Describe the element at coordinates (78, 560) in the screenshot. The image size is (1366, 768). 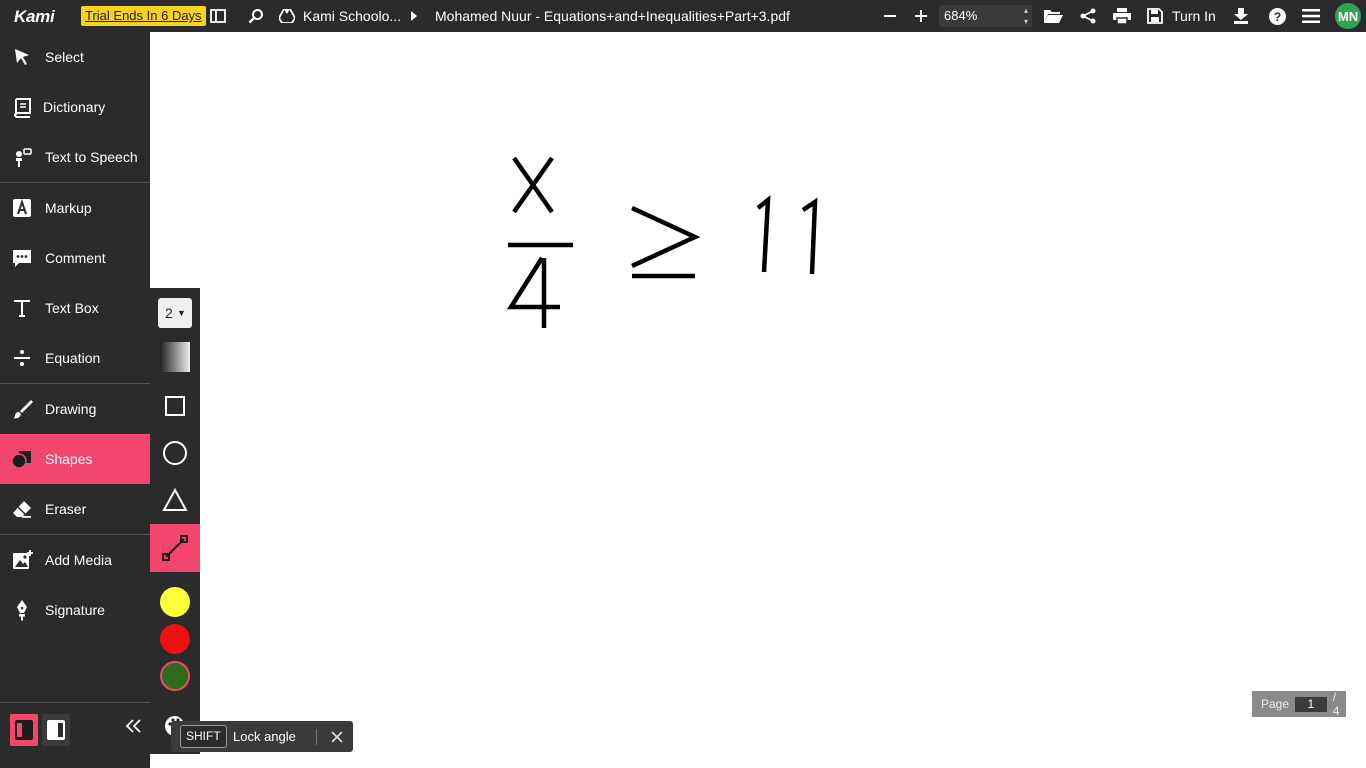
I see `tool-label: Add Media` at that location.